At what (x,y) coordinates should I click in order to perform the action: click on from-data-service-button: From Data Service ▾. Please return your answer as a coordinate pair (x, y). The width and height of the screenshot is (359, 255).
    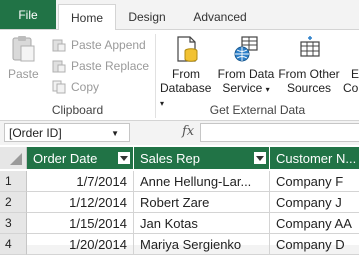
    Looking at the image, I should click on (246, 65).